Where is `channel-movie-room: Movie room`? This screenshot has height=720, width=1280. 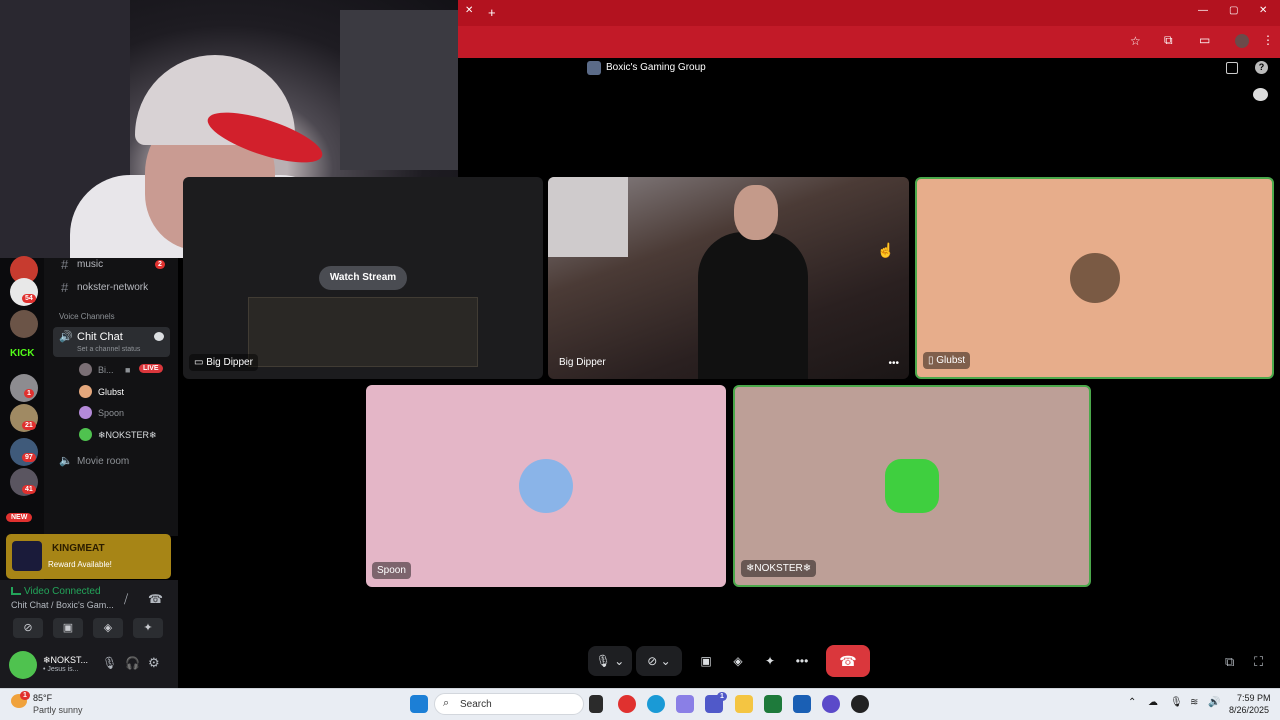 channel-movie-room: Movie room is located at coordinates (103, 461).